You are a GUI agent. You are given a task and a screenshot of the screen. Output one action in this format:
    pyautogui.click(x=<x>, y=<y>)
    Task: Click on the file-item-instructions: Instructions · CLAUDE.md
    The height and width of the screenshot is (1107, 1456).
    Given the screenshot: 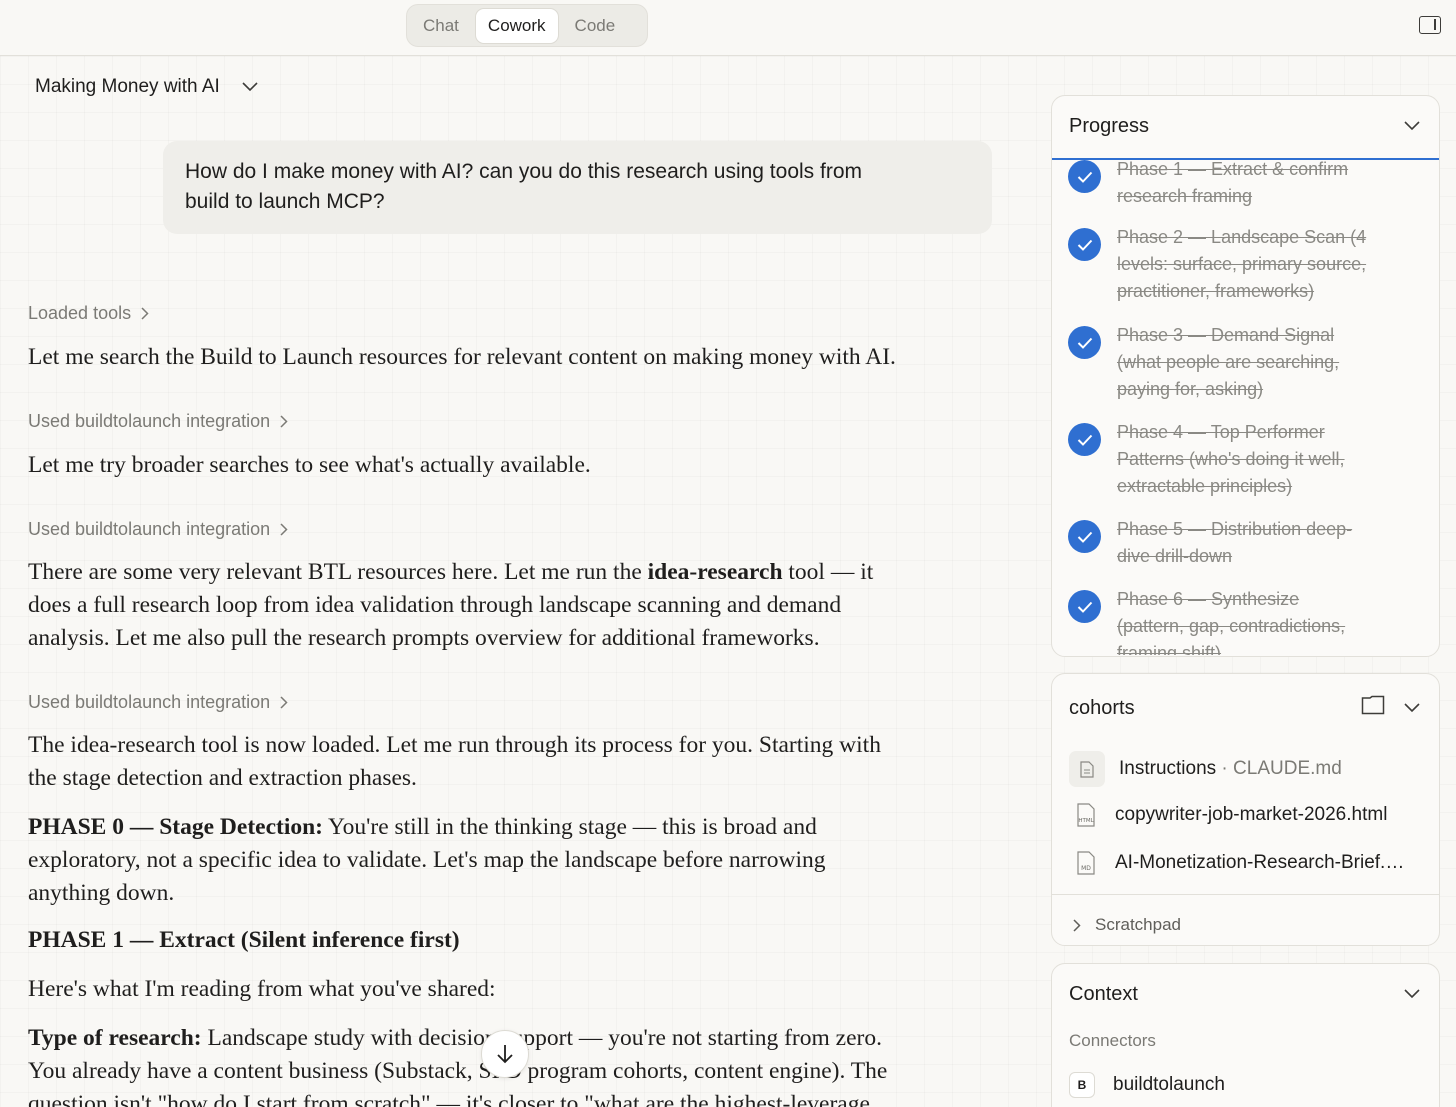 What is the action you would take?
    pyautogui.click(x=1205, y=769)
    